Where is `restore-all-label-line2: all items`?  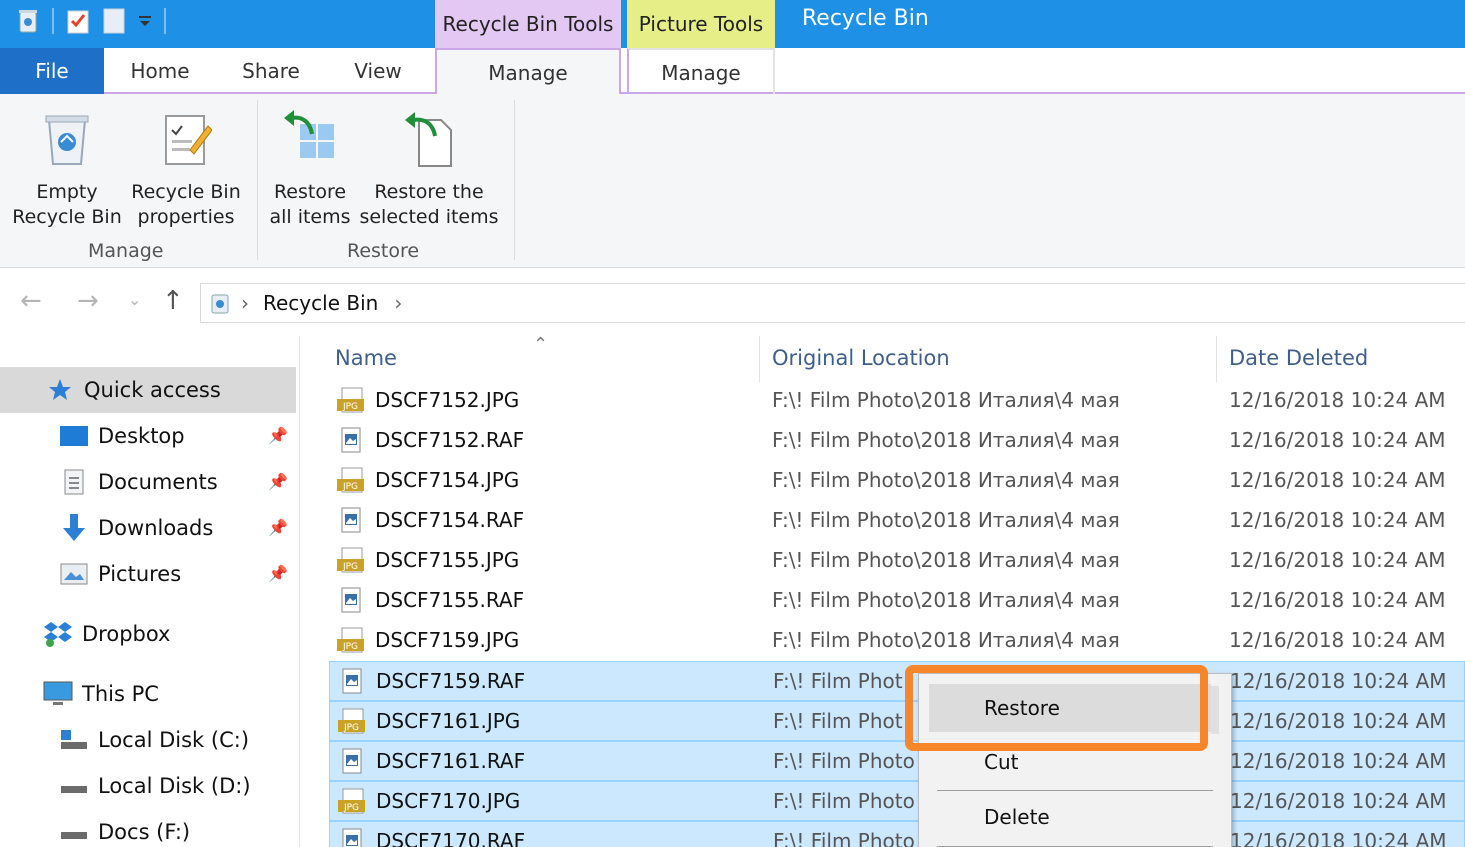 restore-all-label-line2: all items is located at coordinates (310, 217).